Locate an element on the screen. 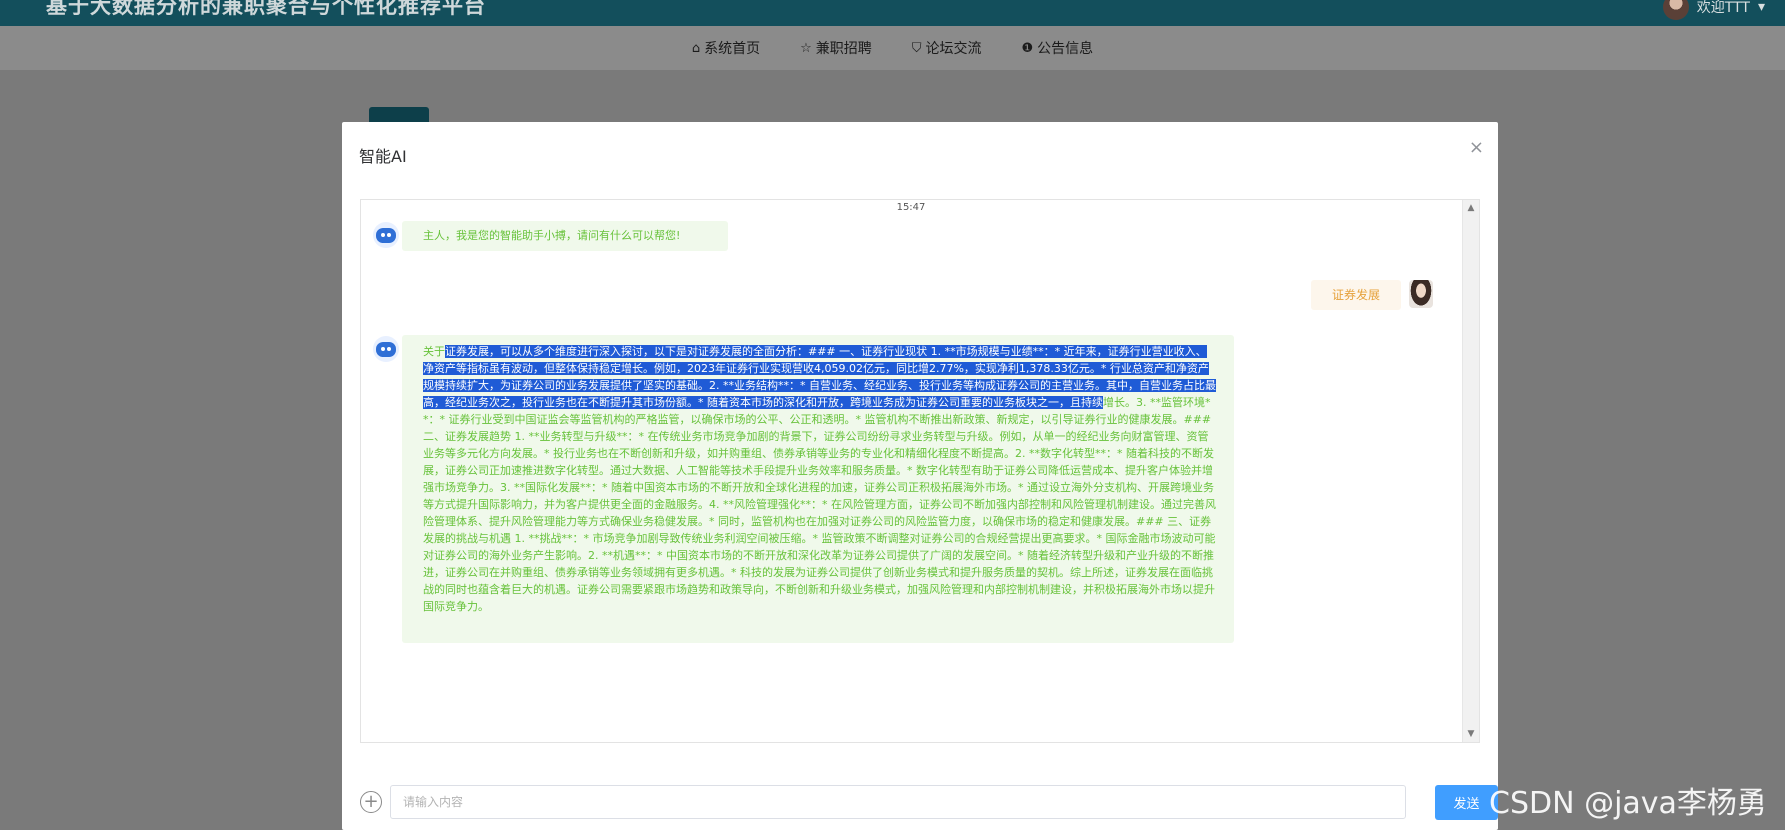 This screenshot has height=830, width=1785. answer-prefix: 关于 is located at coordinates (434, 351).